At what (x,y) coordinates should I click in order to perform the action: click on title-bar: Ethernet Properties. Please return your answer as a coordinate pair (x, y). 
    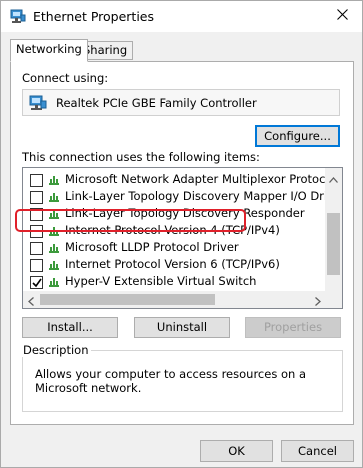
    Looking at the image, I should click on (181, 16).